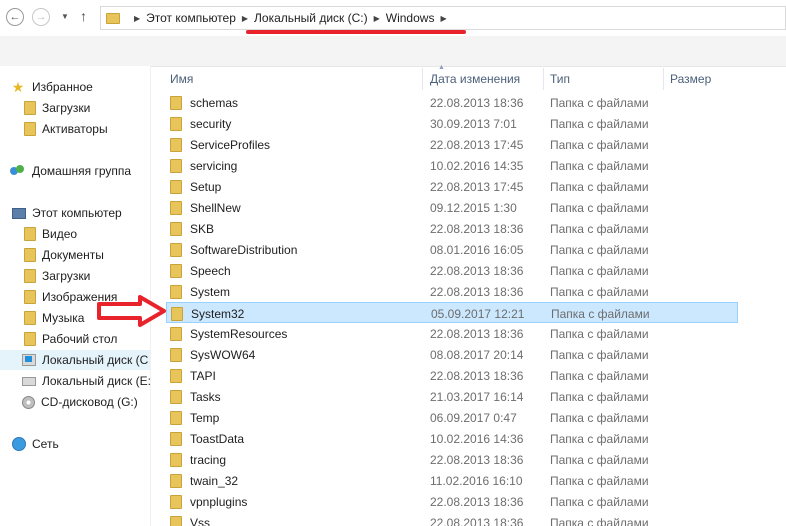 This screenshot has width=786, height=526. I want to click on file-name: System32, so click(218, 314).